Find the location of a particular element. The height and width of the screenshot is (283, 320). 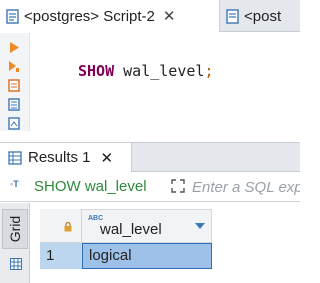

expand-icon is located at coordinates (178, 186).